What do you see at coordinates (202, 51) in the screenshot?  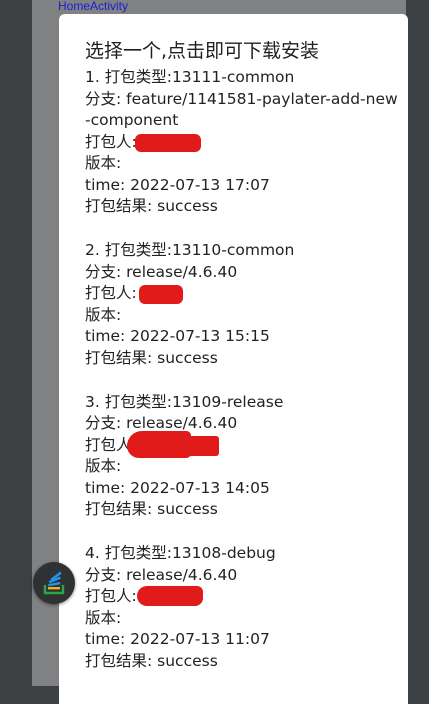 I see `dialog-title: 选择一个,点击即可下载安装` at bounding box center [202, 51].